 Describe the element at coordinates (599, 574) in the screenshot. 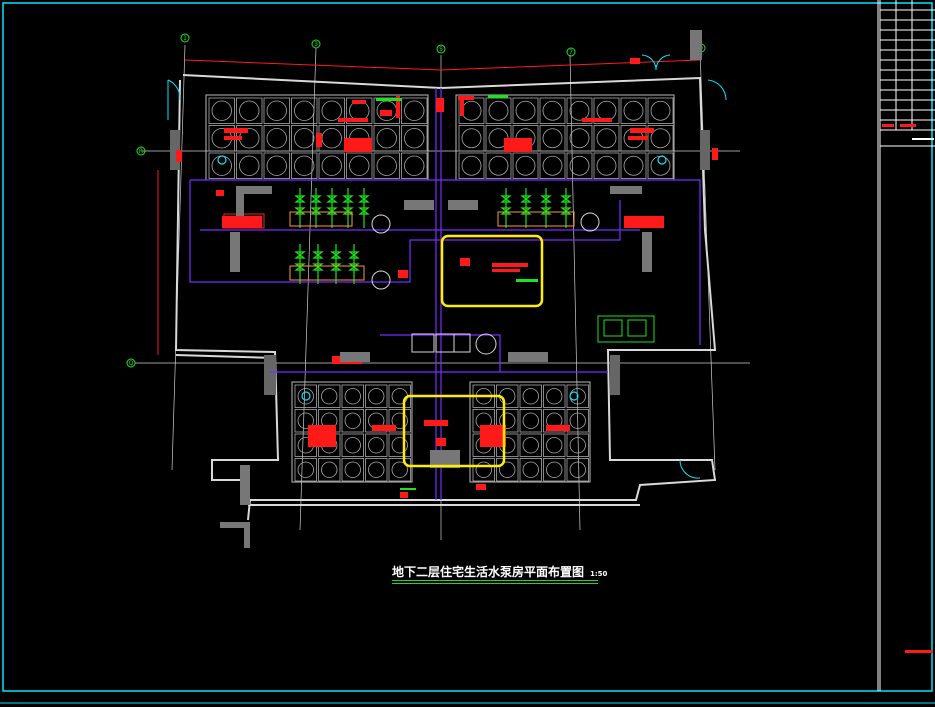

I see `drawing-scale: 1:50` at that location.